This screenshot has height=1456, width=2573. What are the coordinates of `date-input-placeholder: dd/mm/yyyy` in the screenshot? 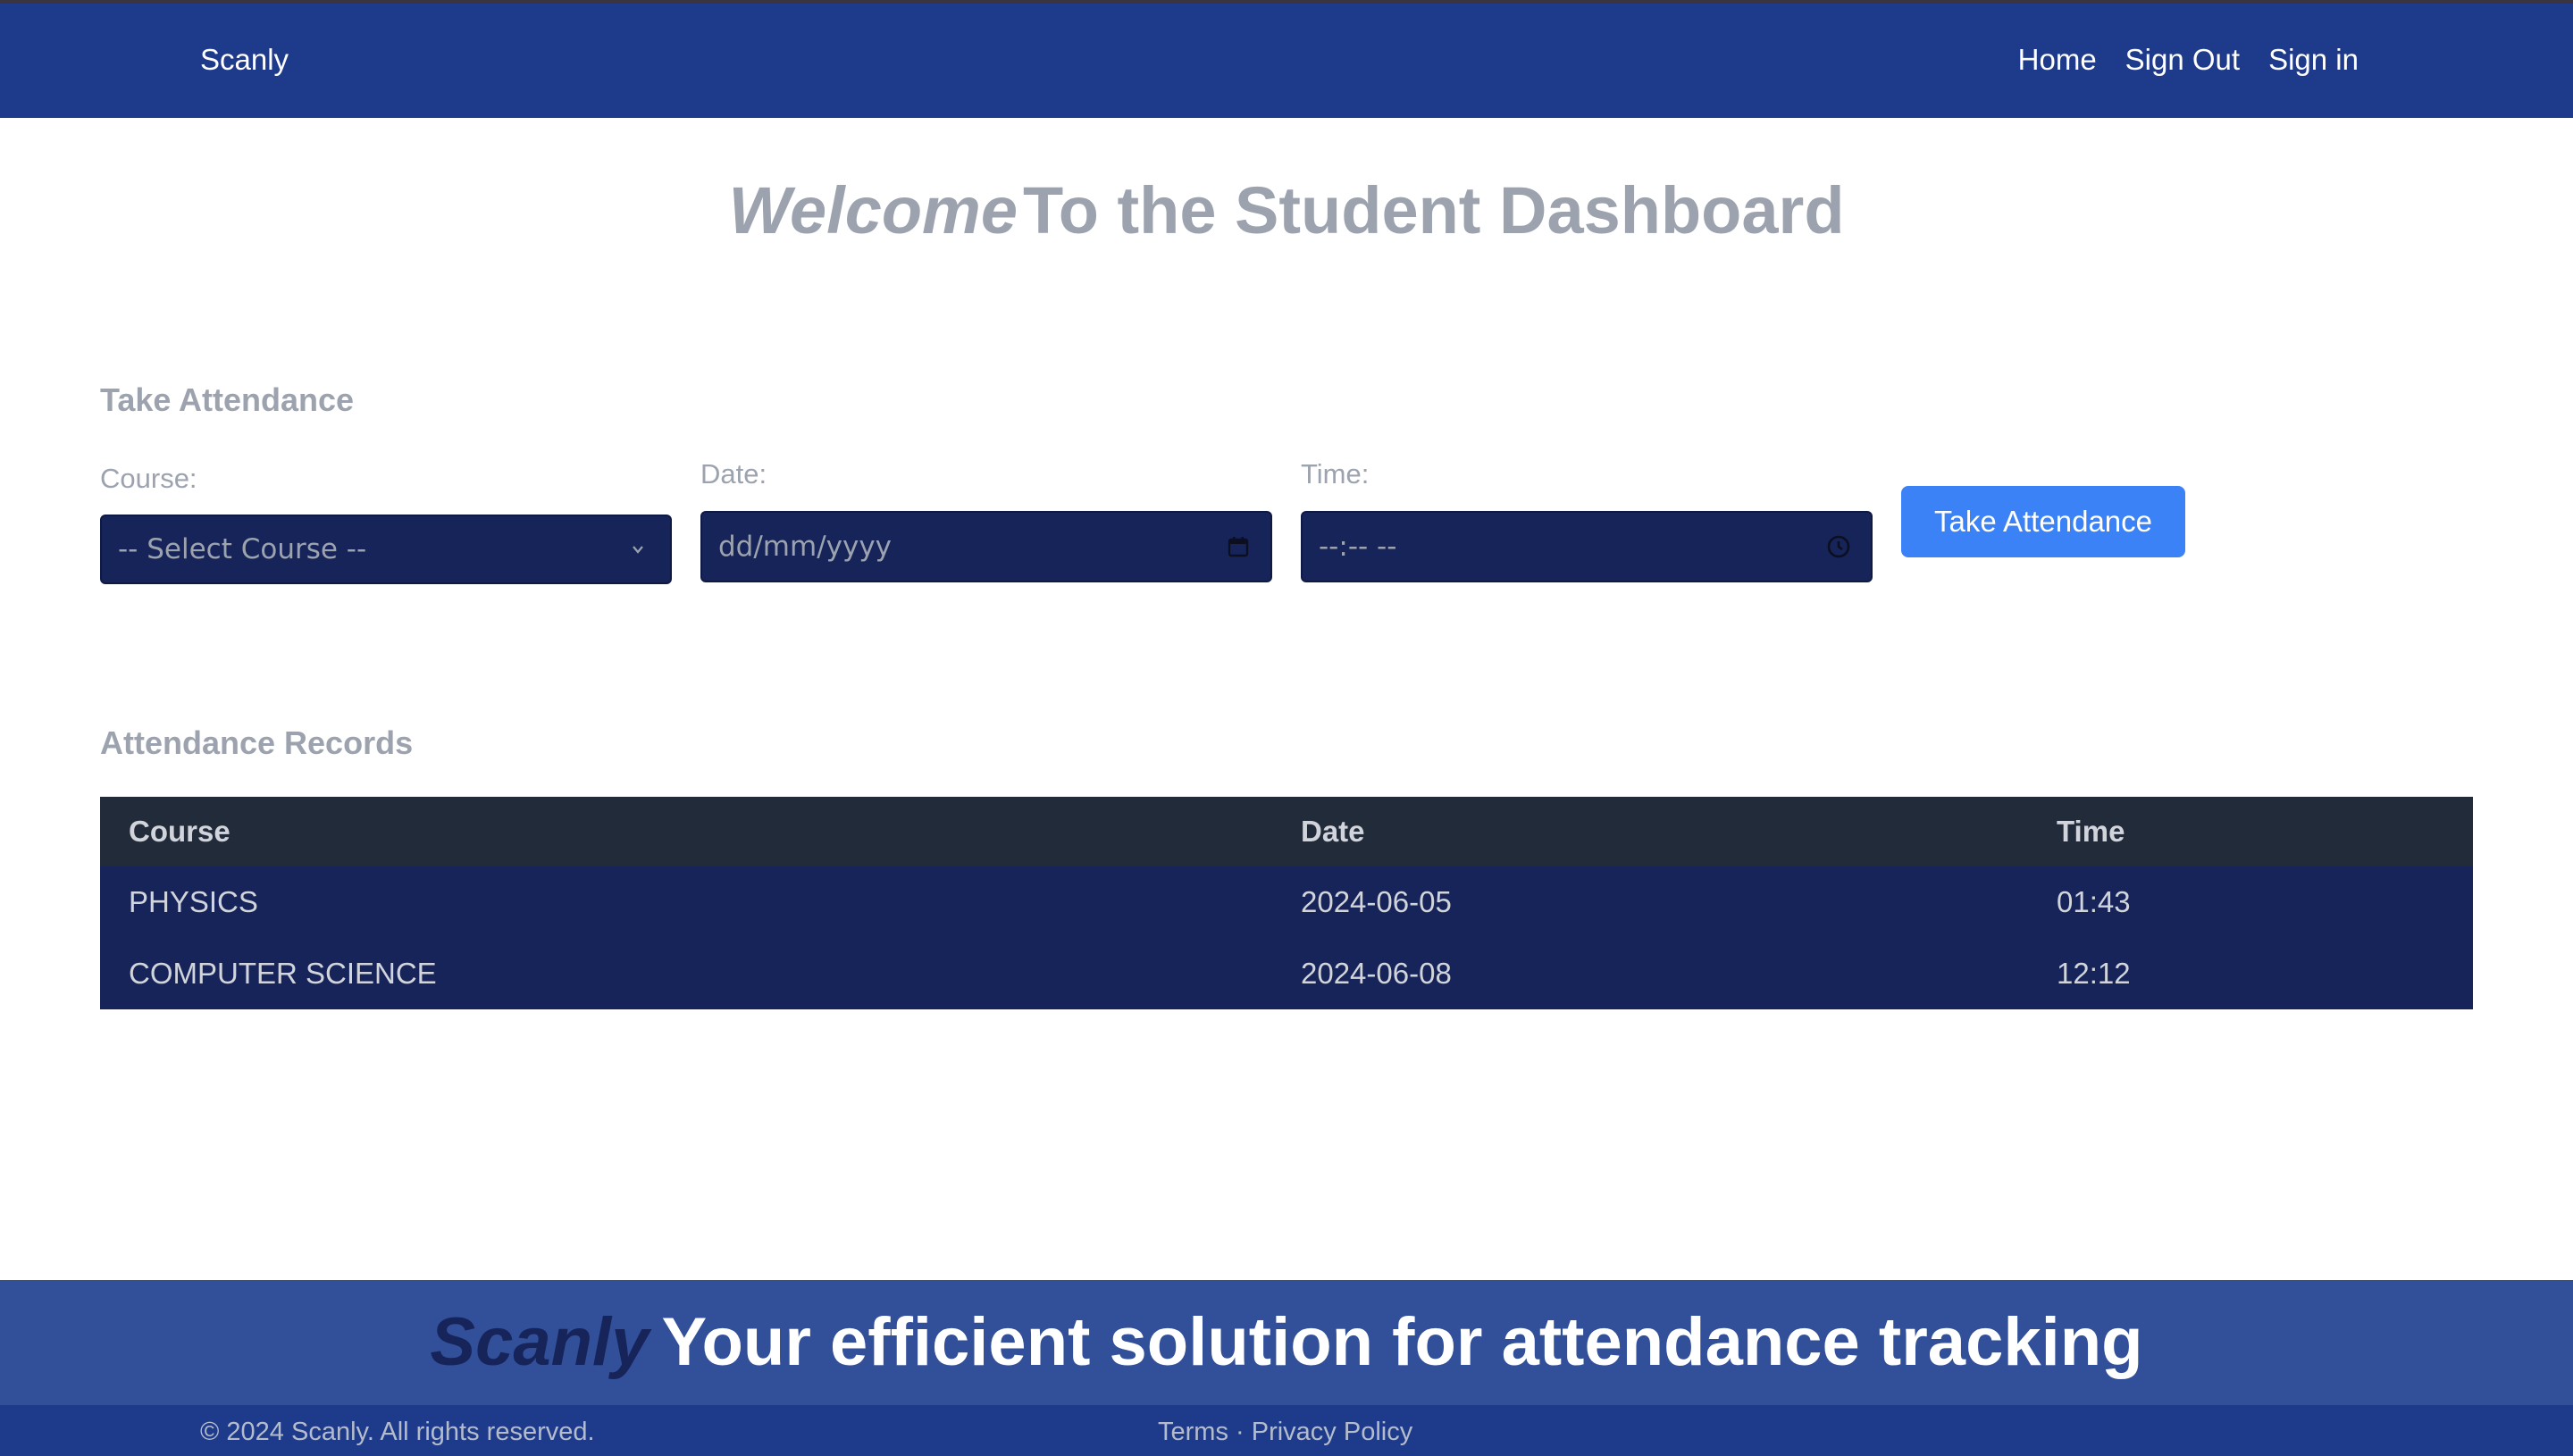 It's located at (805, 547).